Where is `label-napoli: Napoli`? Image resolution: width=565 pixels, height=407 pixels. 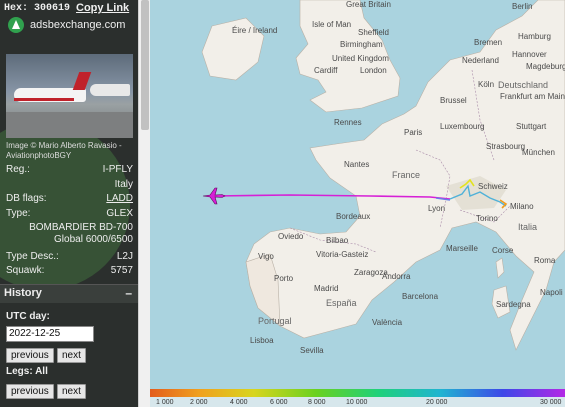
label-napoli: Napoli is located at coordinates (551, 292).